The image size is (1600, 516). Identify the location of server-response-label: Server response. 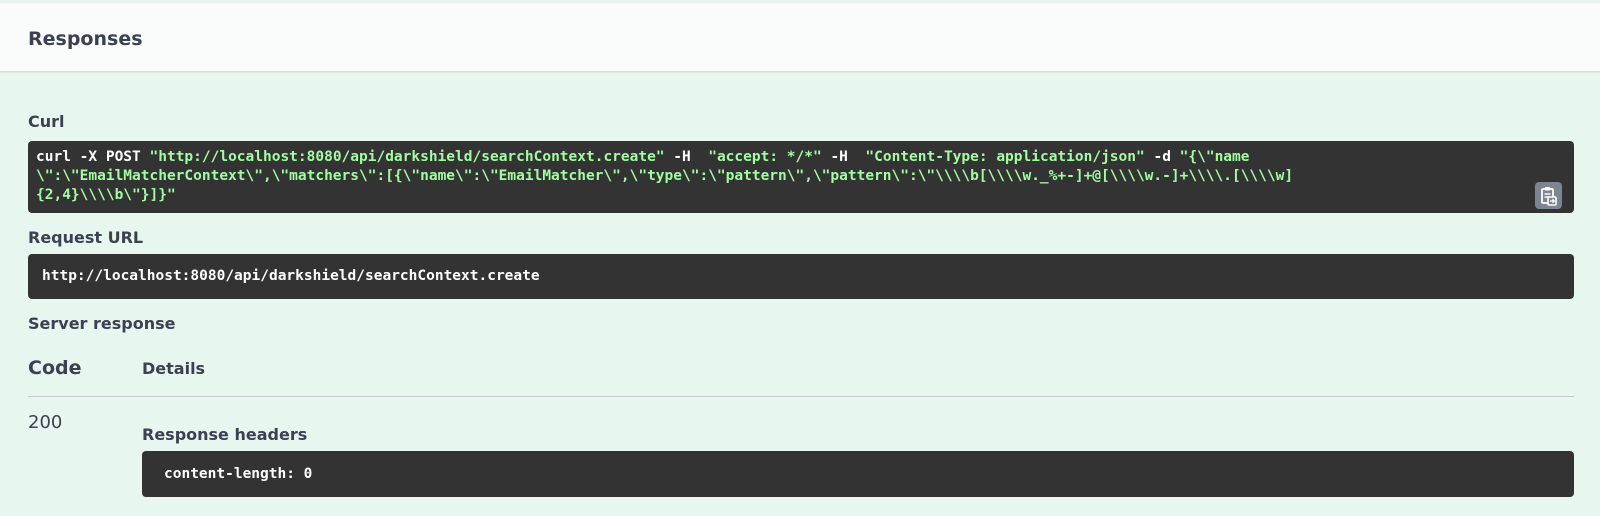
(102, 323).